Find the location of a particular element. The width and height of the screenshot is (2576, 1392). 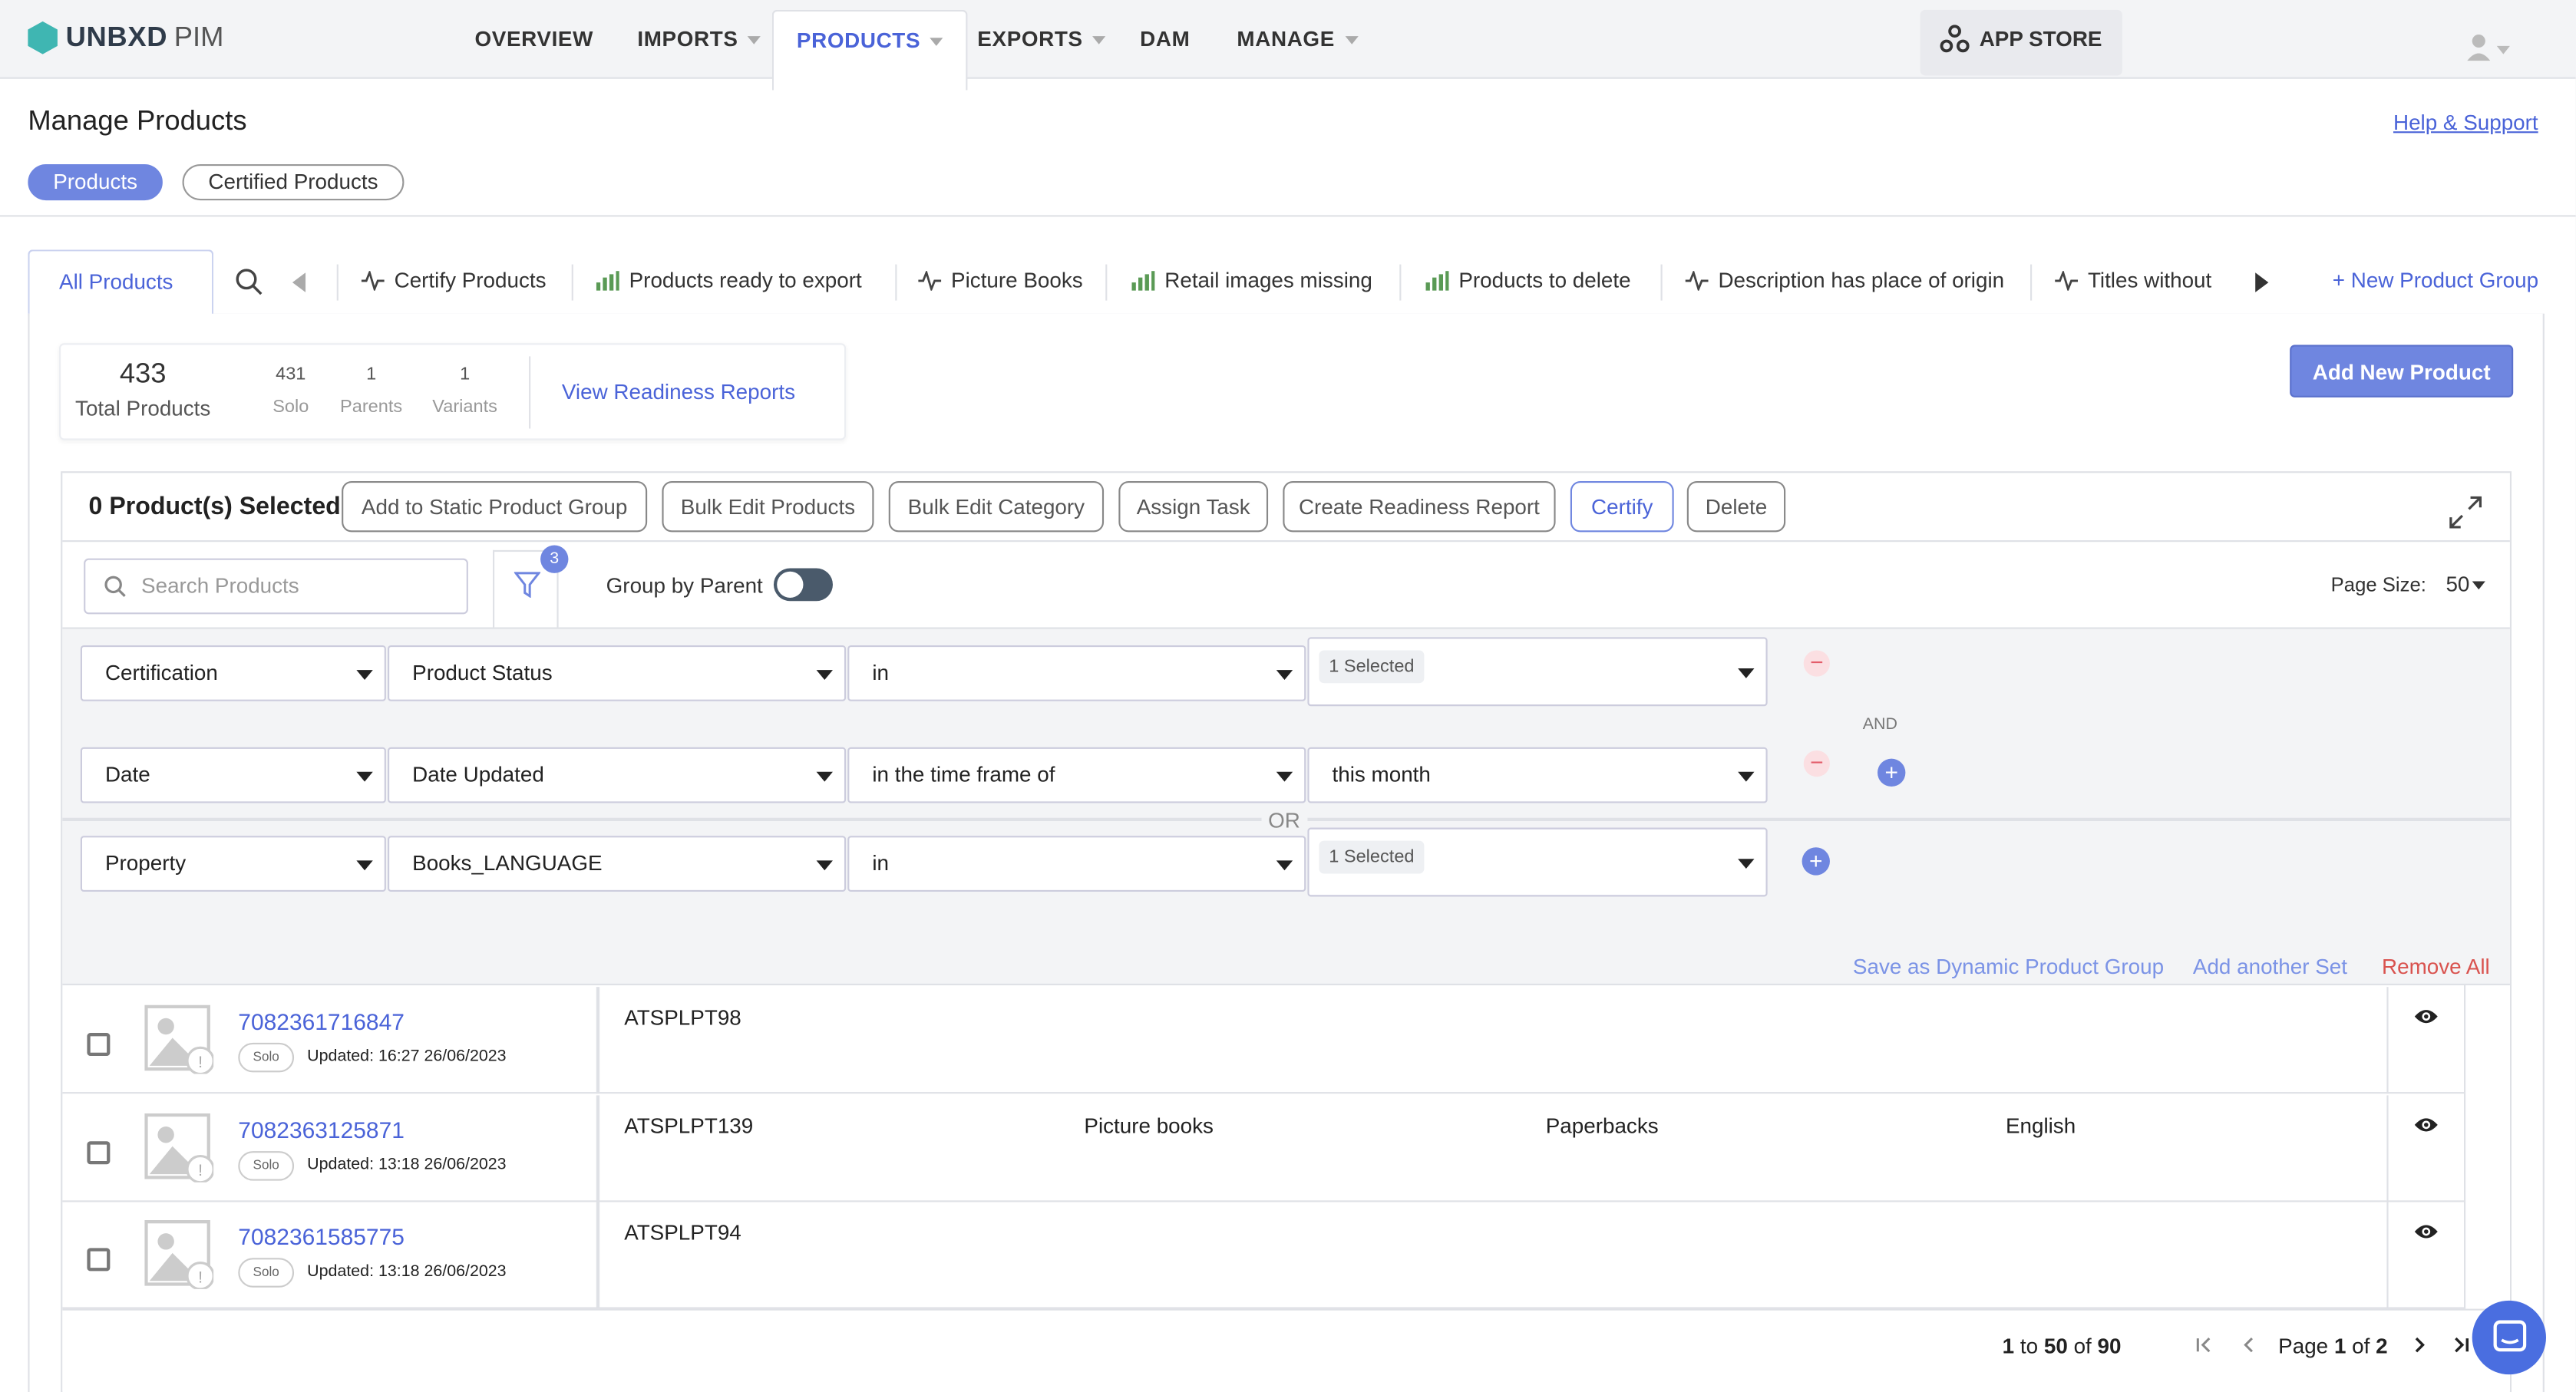

horizontal-scroll-area is located at coordinates (2487, 1147).